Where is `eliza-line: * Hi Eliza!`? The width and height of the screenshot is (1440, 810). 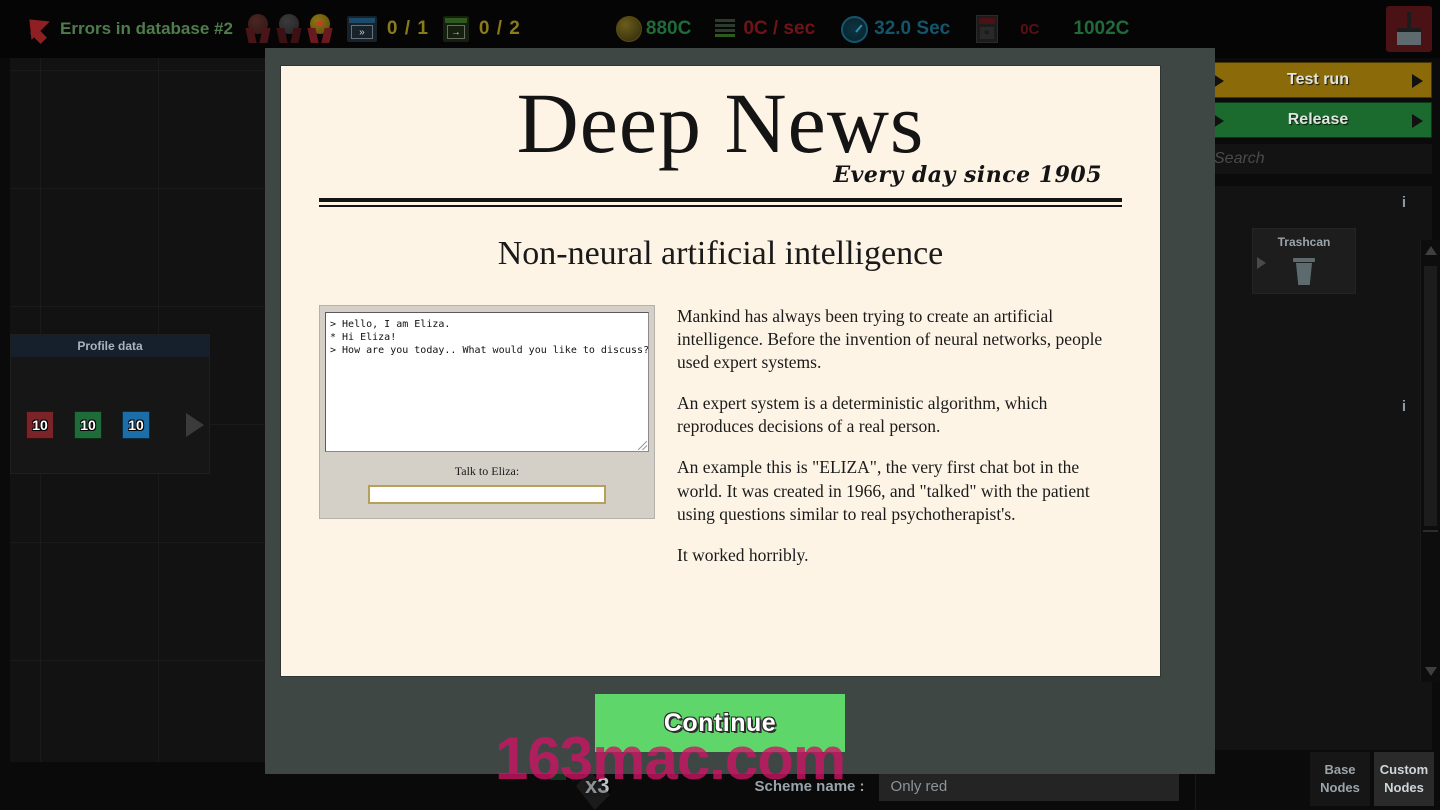 eliza-line: * Hi Eliza! is located at coordinates (363, 337).